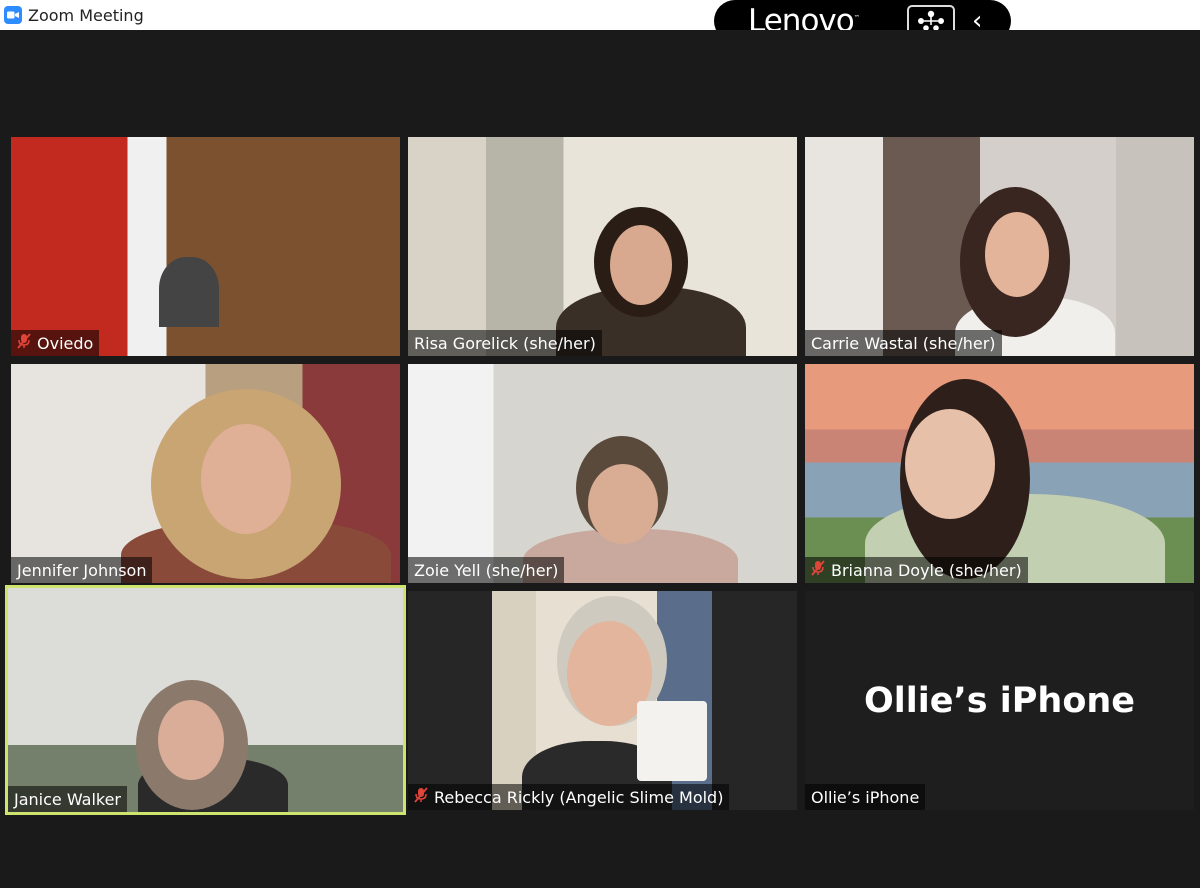 Image resolution: width=1200 pixels, height=888 pixels. I want to click on zoom-app-icon, so click(13, 15).